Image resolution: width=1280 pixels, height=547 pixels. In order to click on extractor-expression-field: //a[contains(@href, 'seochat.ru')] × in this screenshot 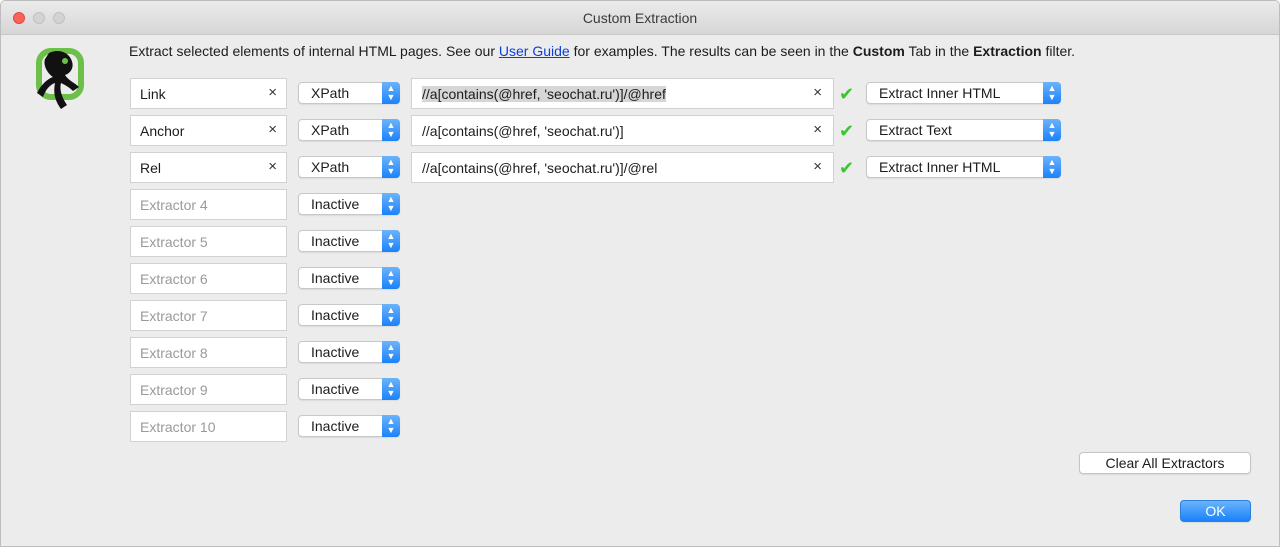, I will do `click(622, 130)`.